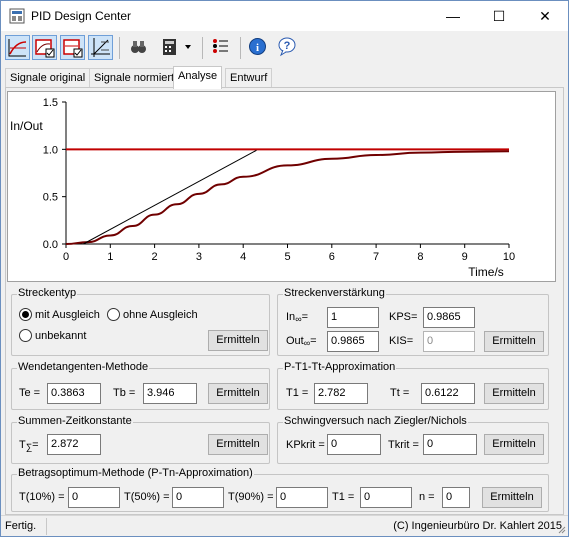 This screenshot has width=569, height=537. Describe the element at coordinates (199, 257) in the screenshot. I see `x-tick-label: 3` at that location.